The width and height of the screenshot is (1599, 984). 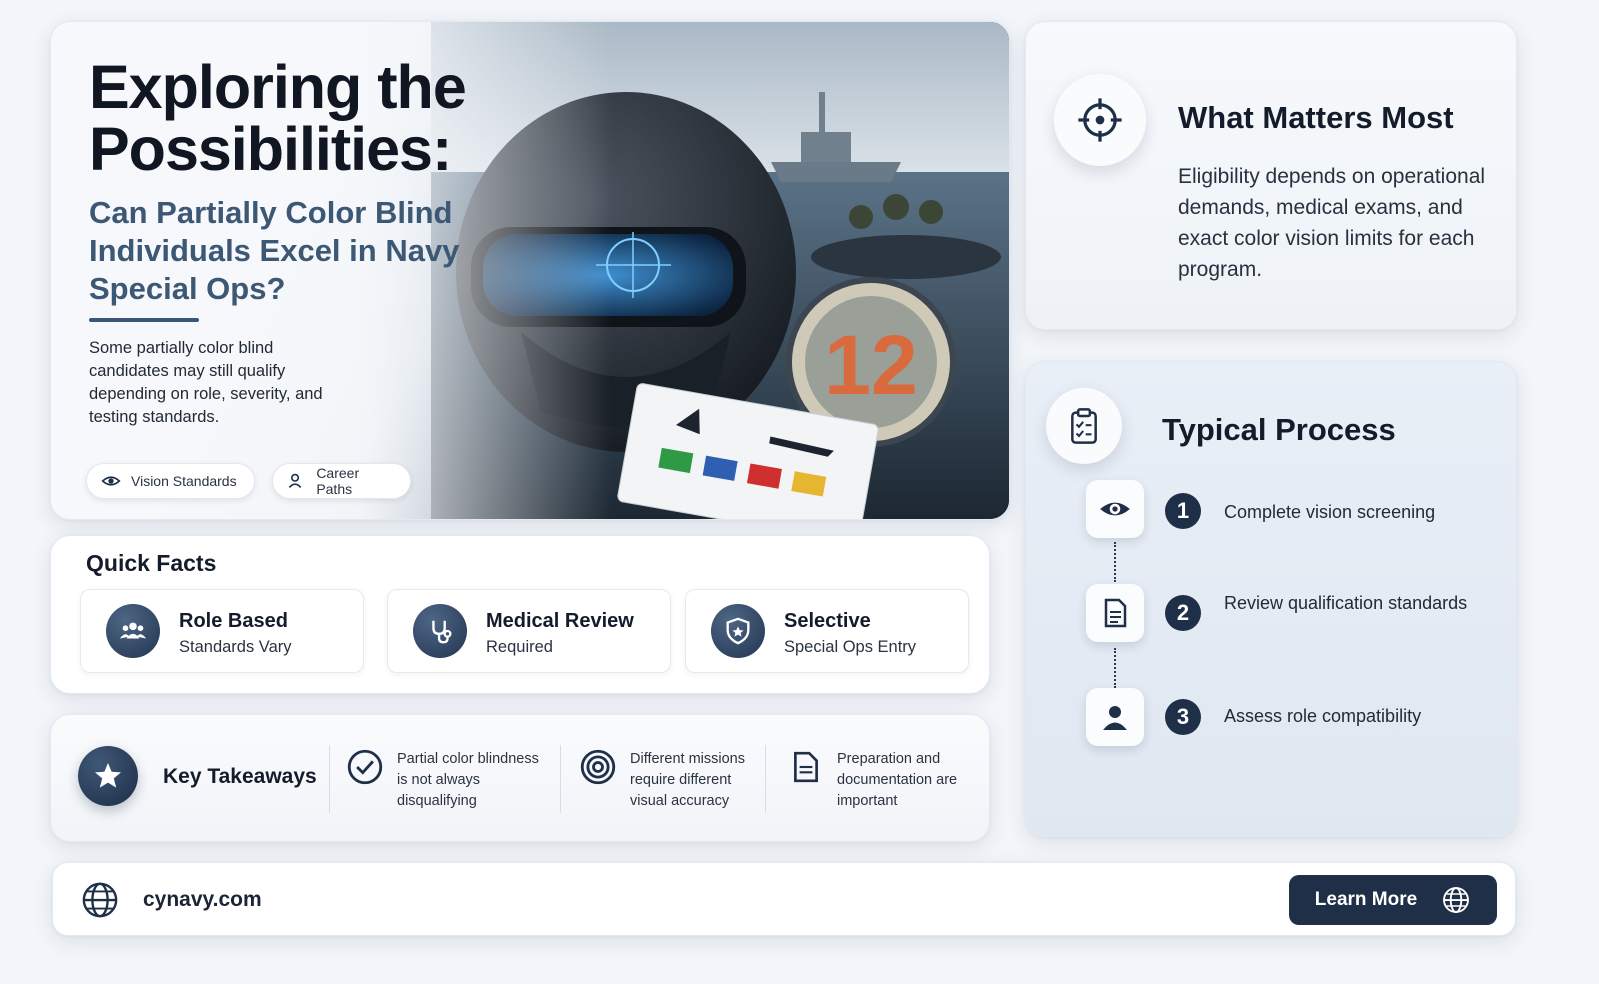 I want to click on vision-standards-chip: Vision Standards, so click(x=170, y=481).